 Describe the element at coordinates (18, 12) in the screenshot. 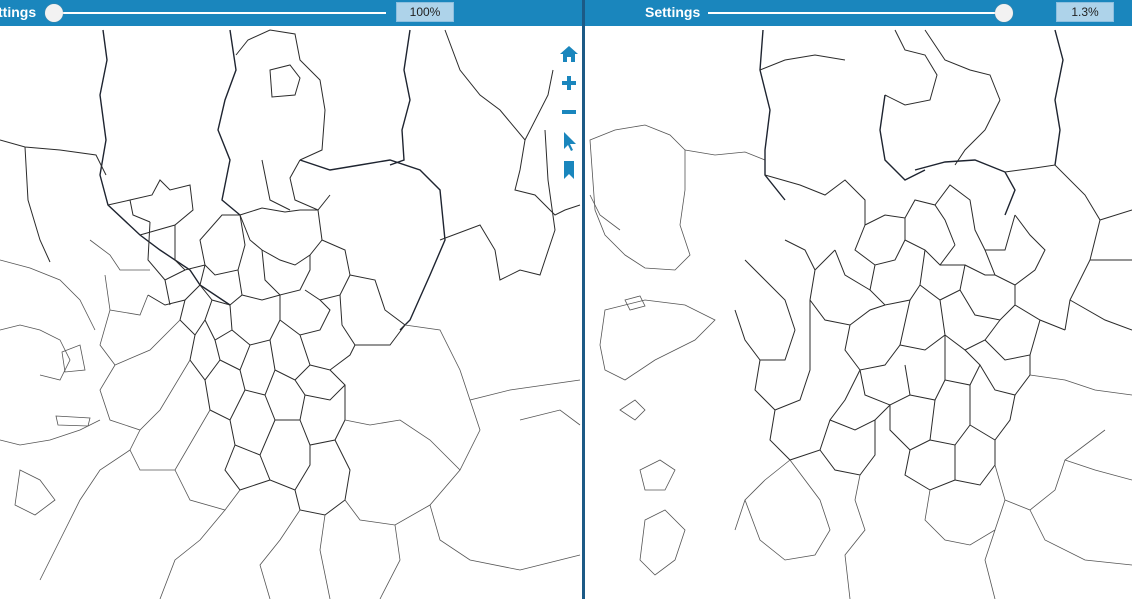

I see `settings-label: ttings` at that location.